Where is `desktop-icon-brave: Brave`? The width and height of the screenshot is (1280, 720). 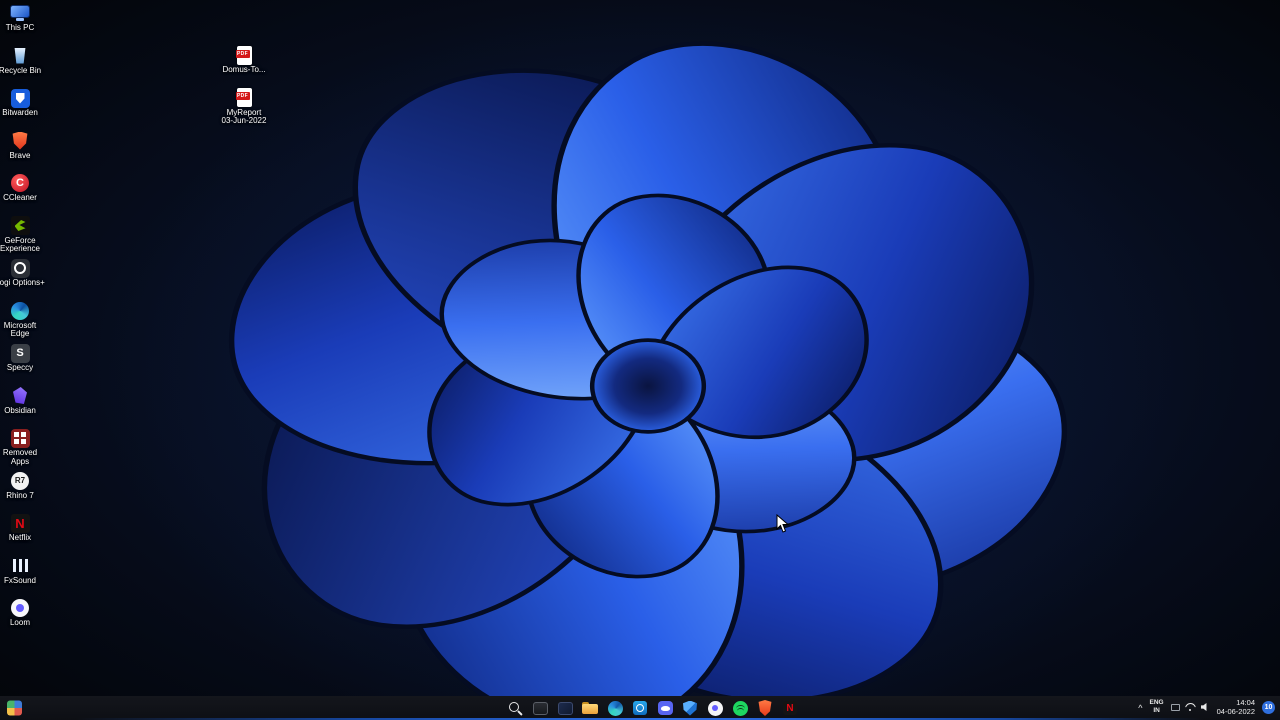
desktop-icon-brave: Brave is located at coordinates (23, 149).